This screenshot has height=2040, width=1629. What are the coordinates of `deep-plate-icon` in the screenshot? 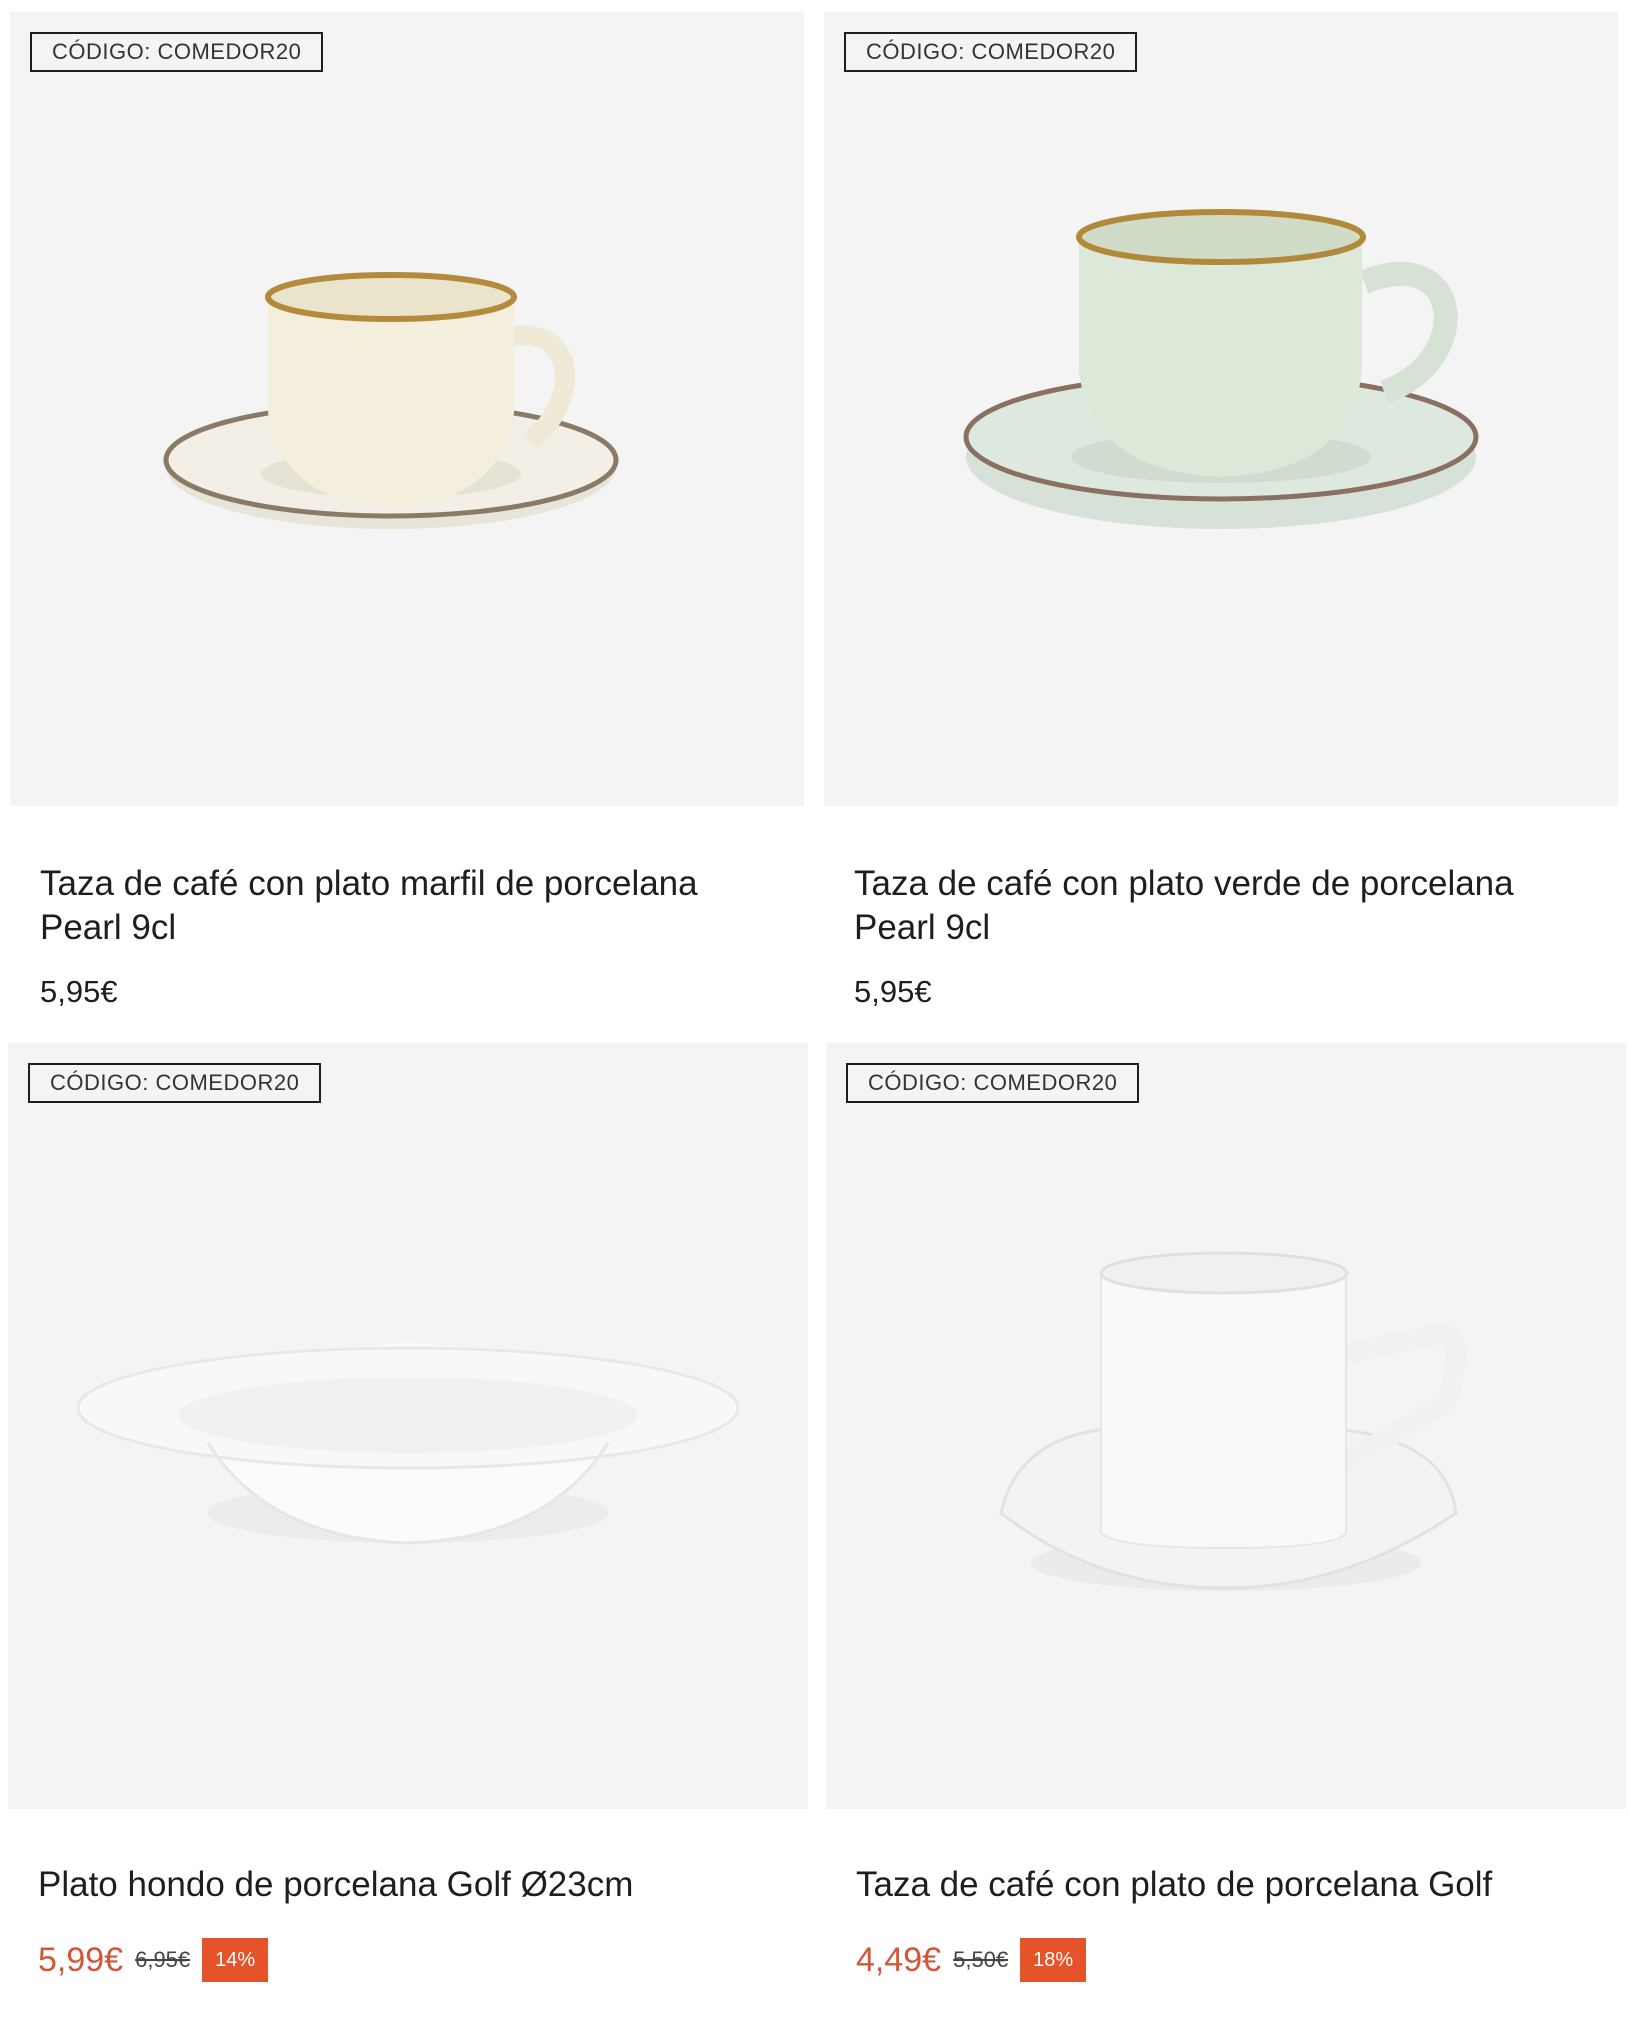 It's located at (408, 1444).